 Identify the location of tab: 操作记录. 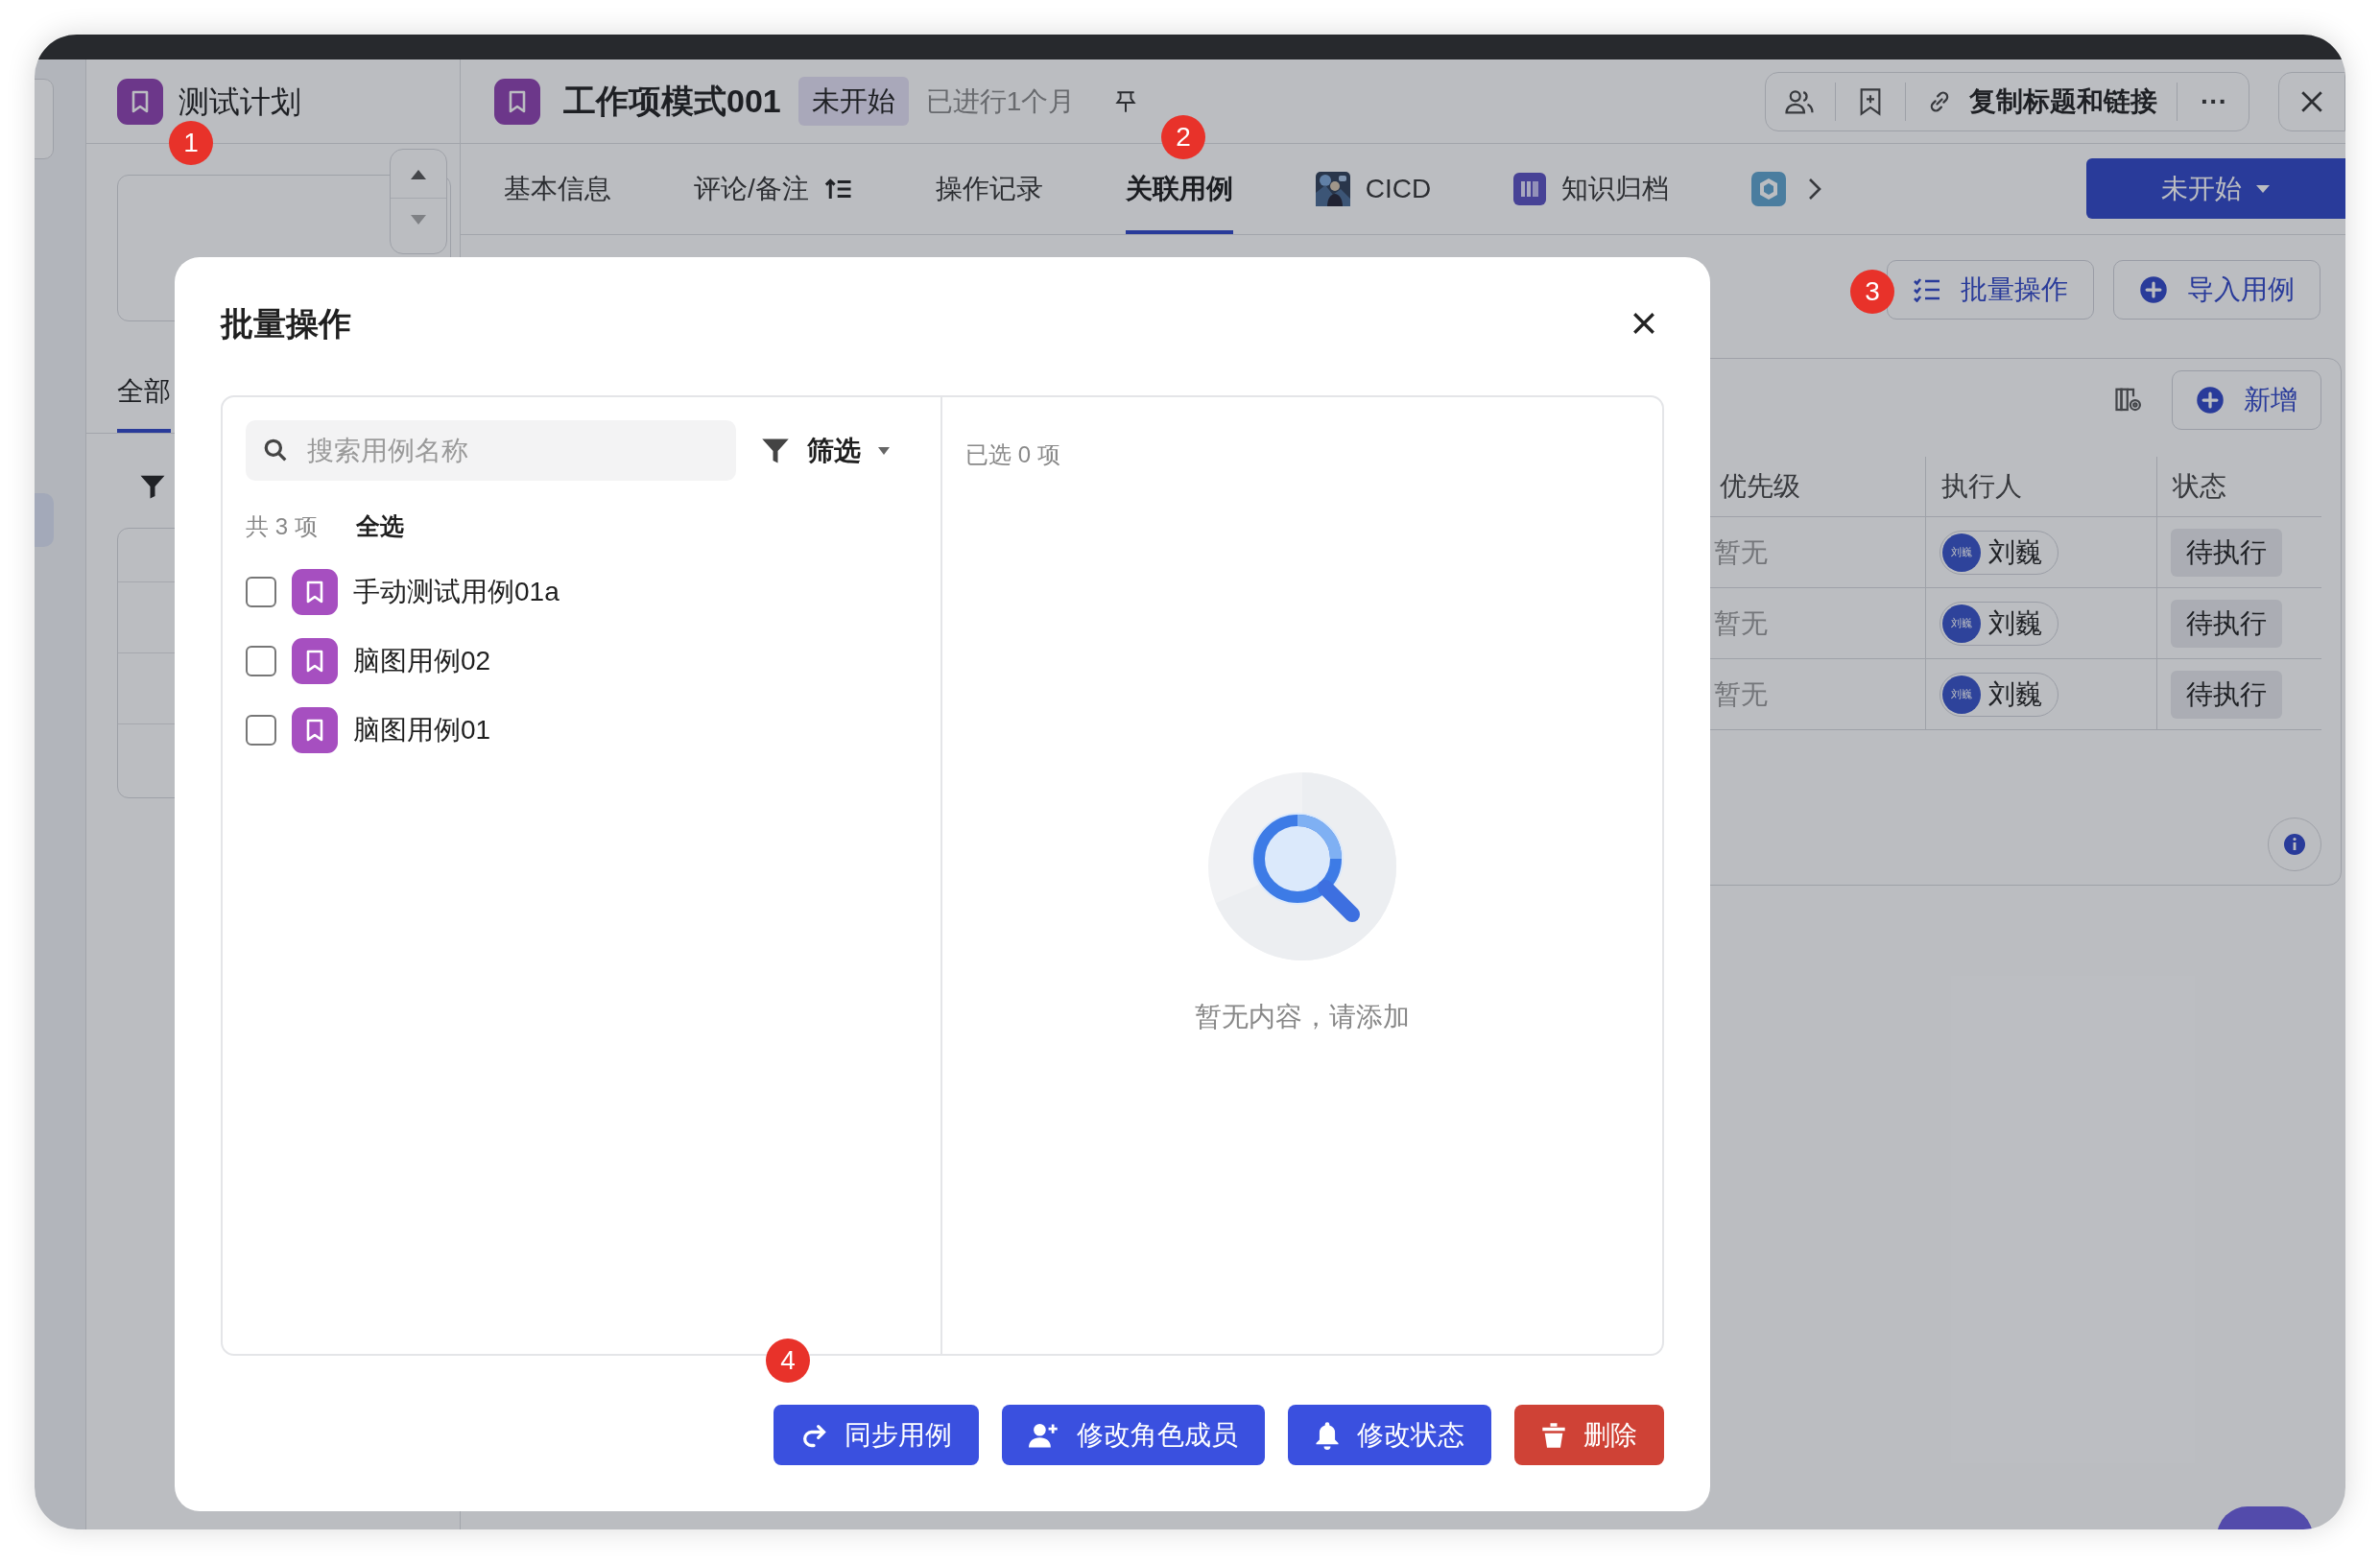
(989, 189).